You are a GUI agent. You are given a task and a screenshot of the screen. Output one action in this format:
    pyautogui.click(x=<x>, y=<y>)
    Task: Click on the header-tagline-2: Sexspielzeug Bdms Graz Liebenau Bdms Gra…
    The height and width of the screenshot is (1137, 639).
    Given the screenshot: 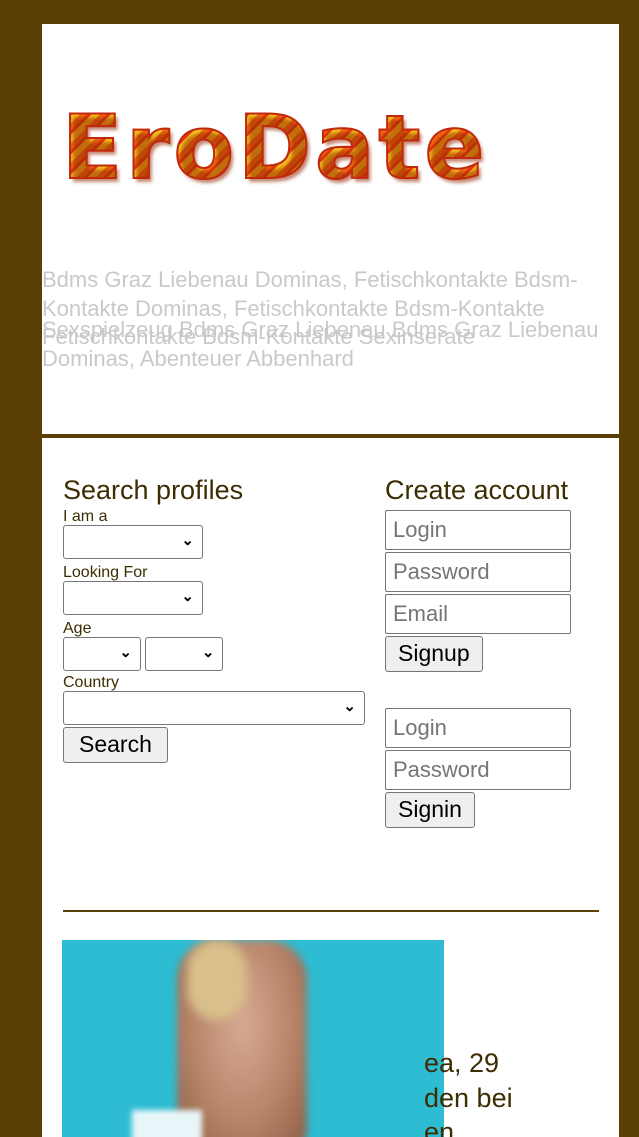 What is the action you would take?
    pyautogui.click(x=320, y=344)
    